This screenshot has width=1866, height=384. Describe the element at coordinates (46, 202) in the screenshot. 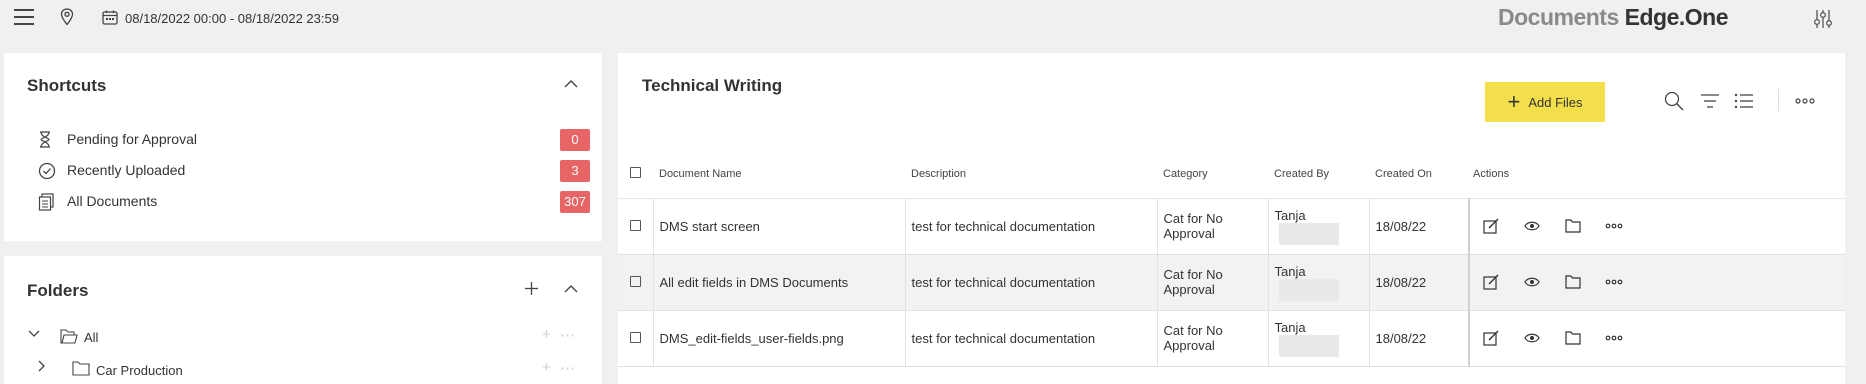

I see `documents-icon` at that location.